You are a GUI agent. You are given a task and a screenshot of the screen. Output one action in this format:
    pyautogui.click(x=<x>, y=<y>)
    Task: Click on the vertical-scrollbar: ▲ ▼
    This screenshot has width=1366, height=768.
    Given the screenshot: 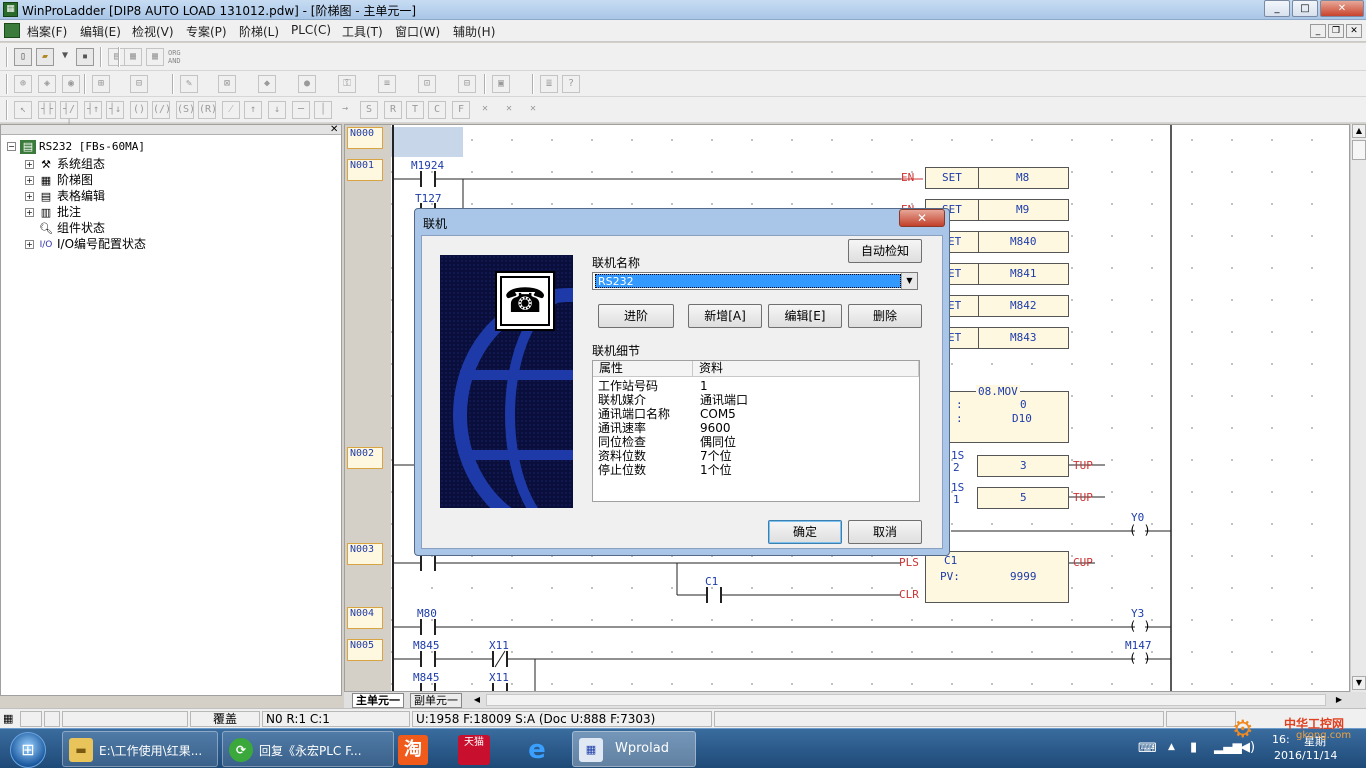 What is the action you would take?
    pyautogui.click(x=1358, y=408)
    